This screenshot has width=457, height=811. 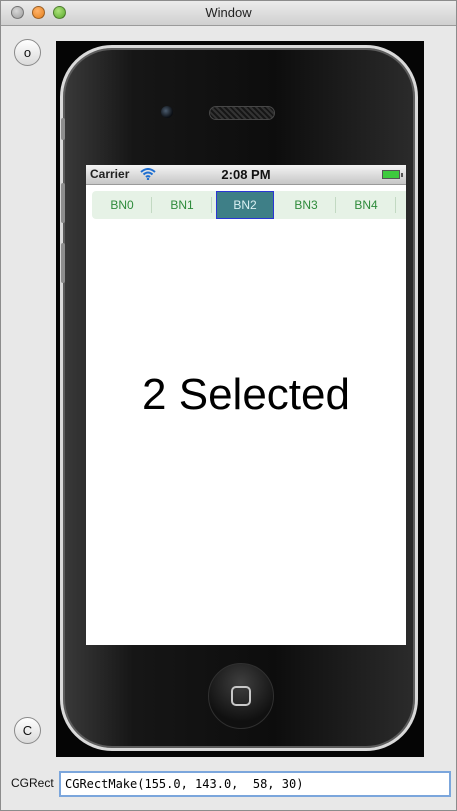 I want to click on selected-status-text: 2 Selected, so click(x=246, y=394).